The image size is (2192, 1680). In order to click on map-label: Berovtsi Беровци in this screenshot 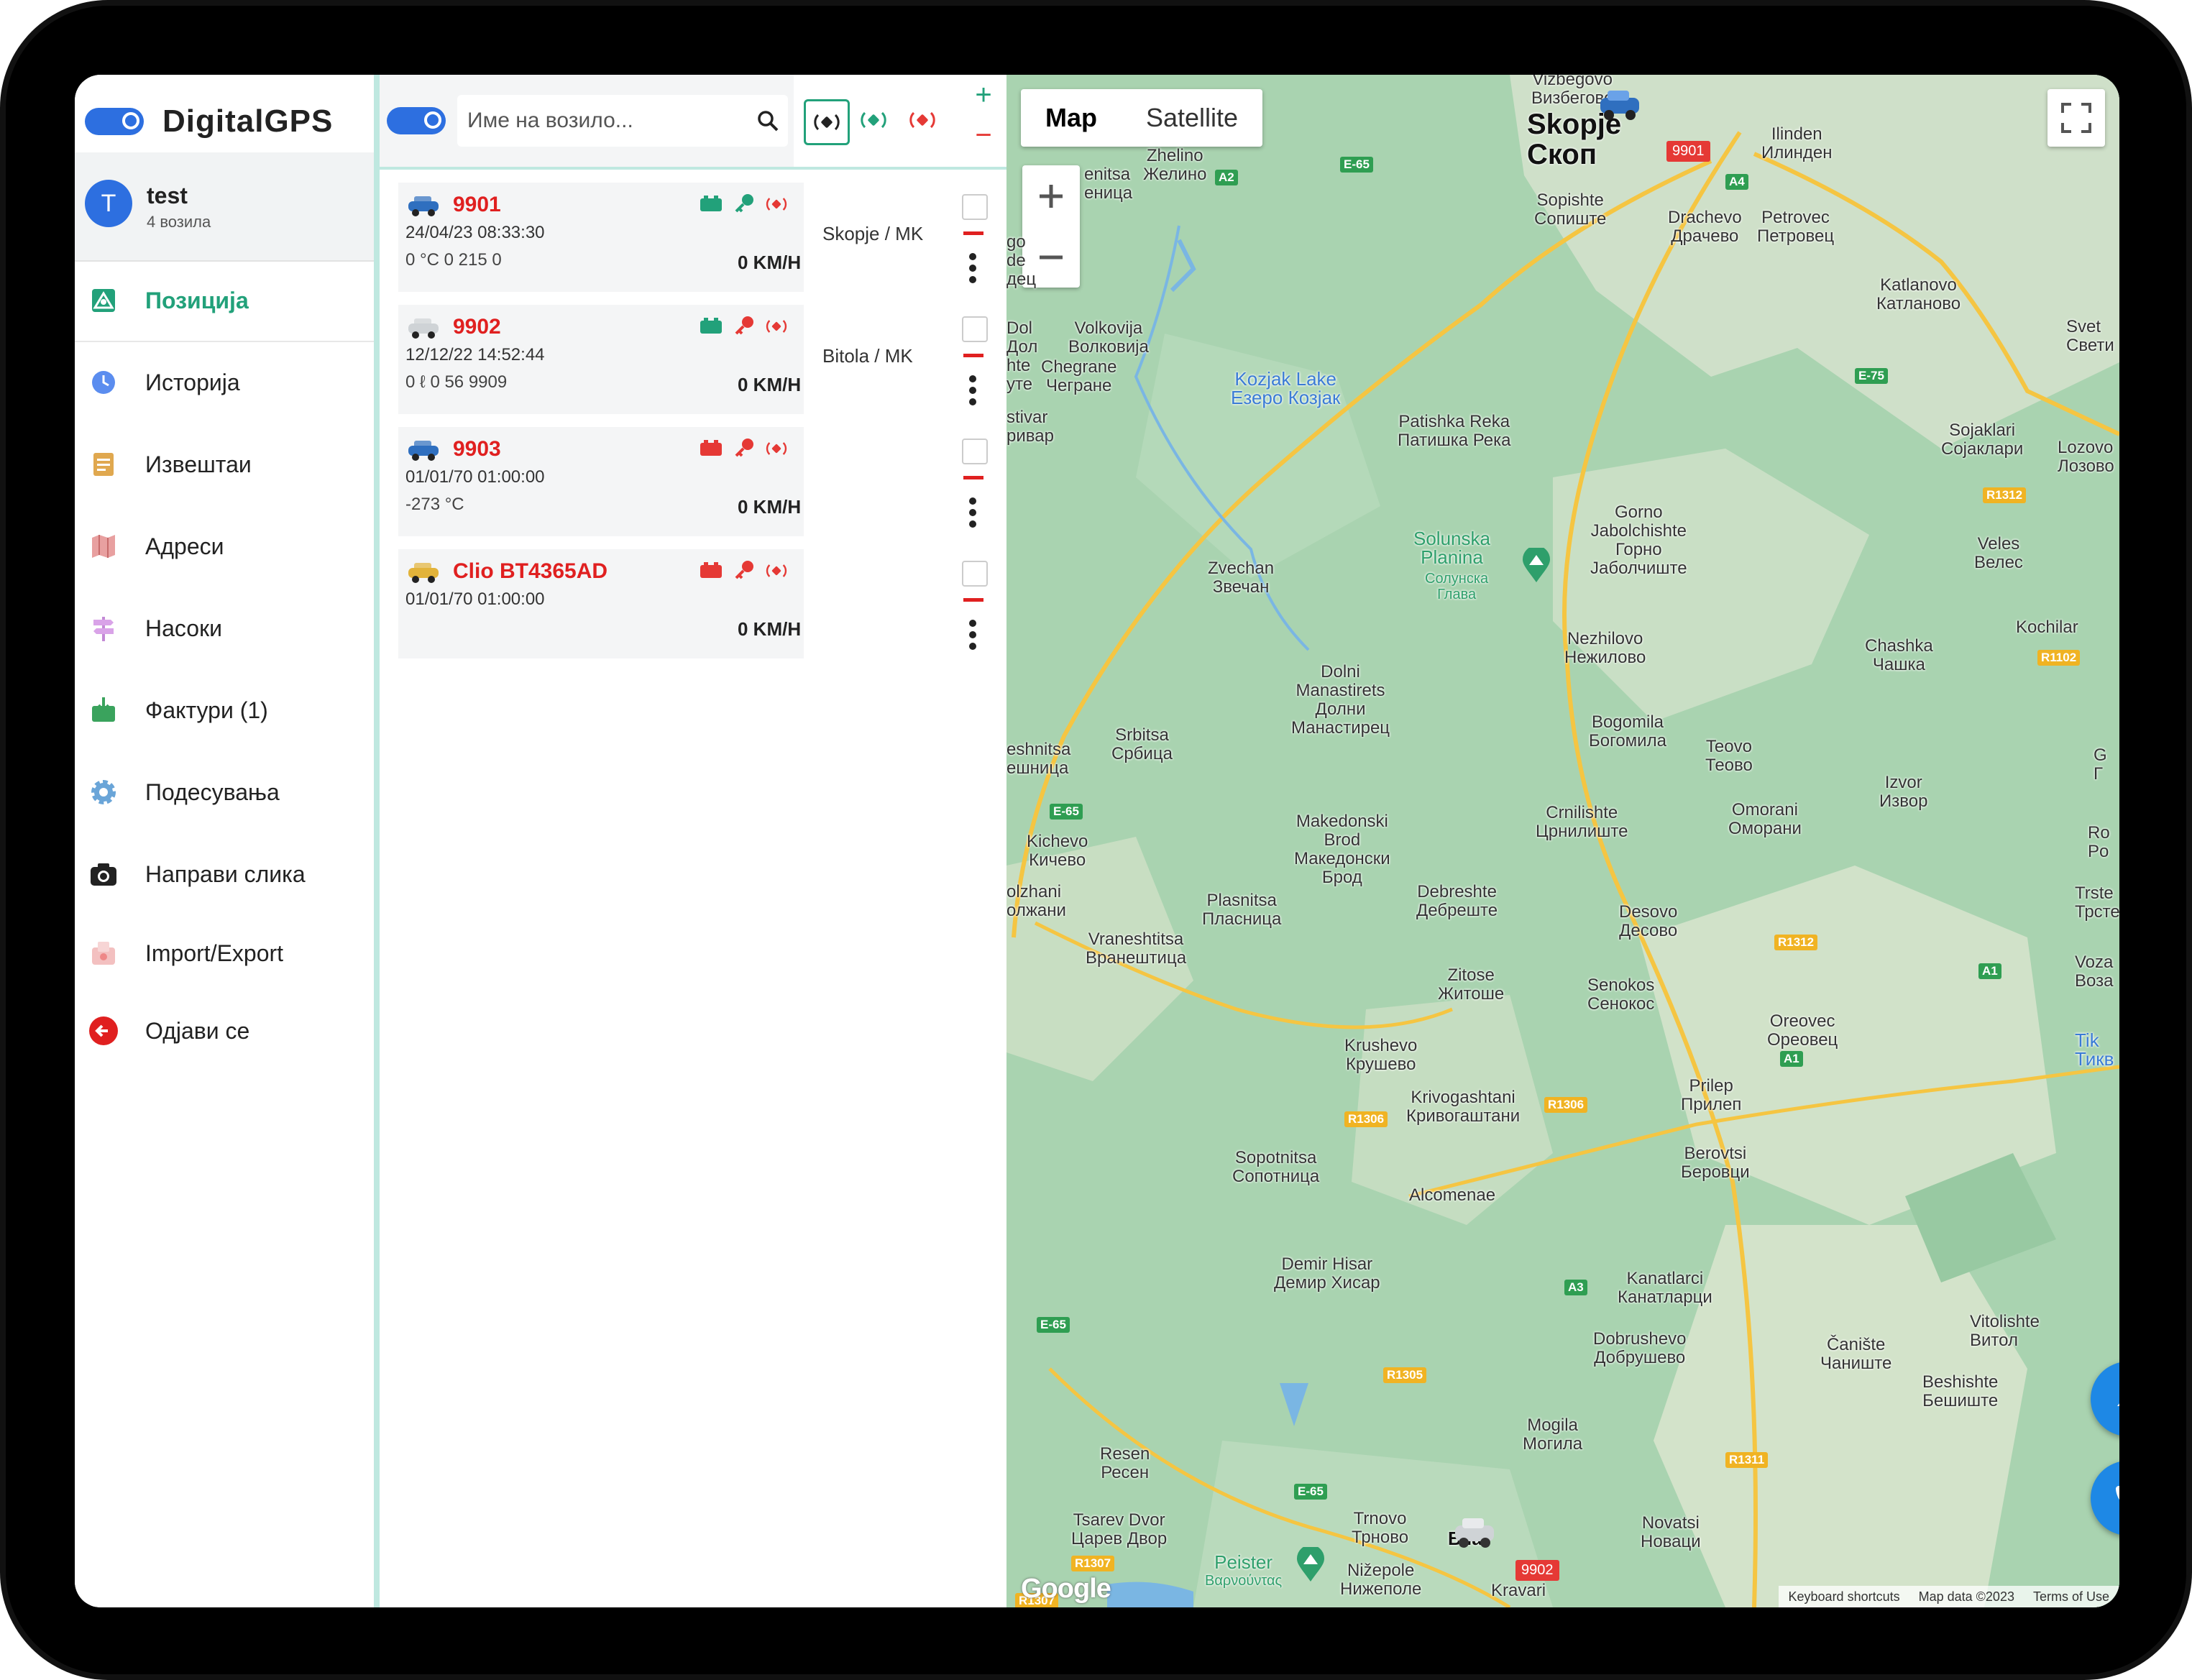, I will do `click(1715, 1163)`.